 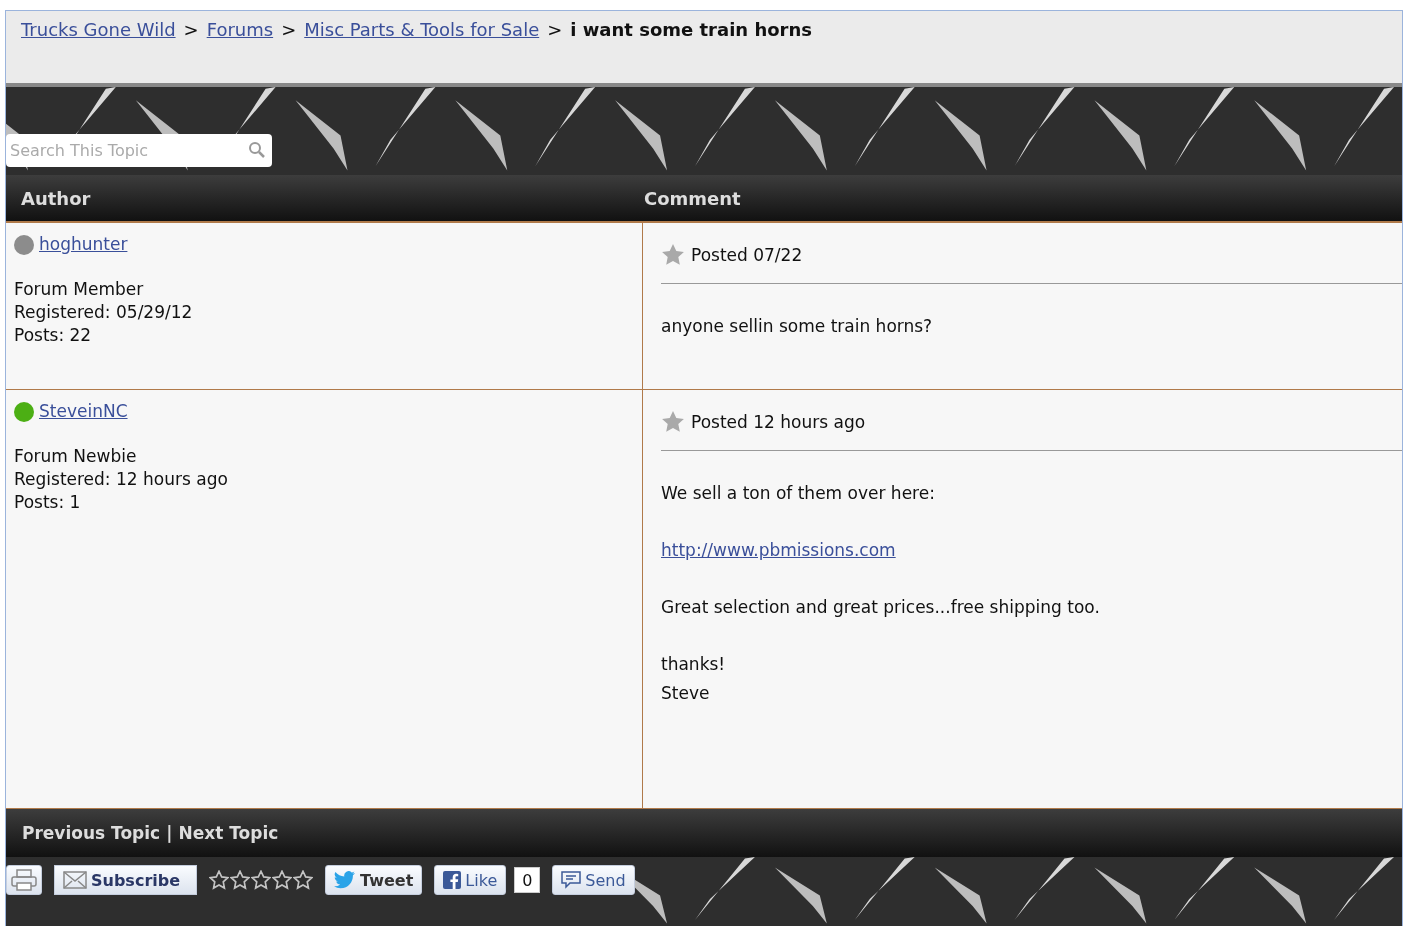 What do you see at coordinates (257, 150) in the screenshot?
I see `search-icon` at bounding box center [257, 150].